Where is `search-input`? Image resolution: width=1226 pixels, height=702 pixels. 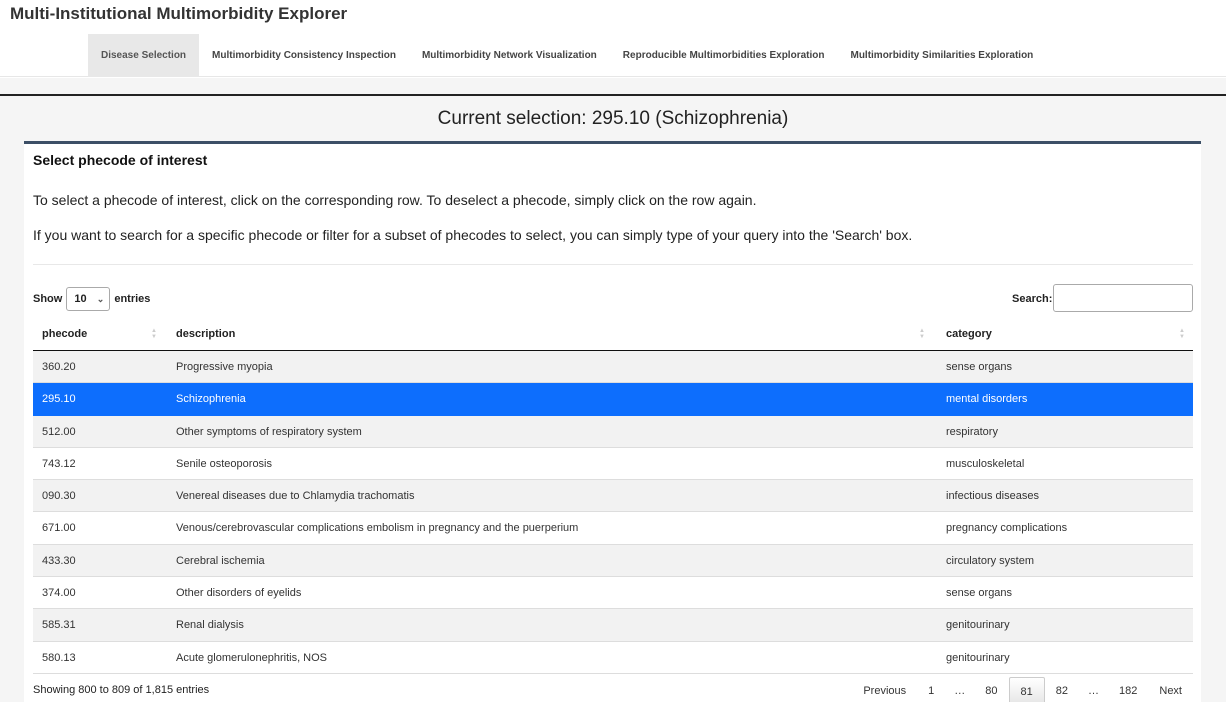
search-input is located at coordinates (1123, 298).